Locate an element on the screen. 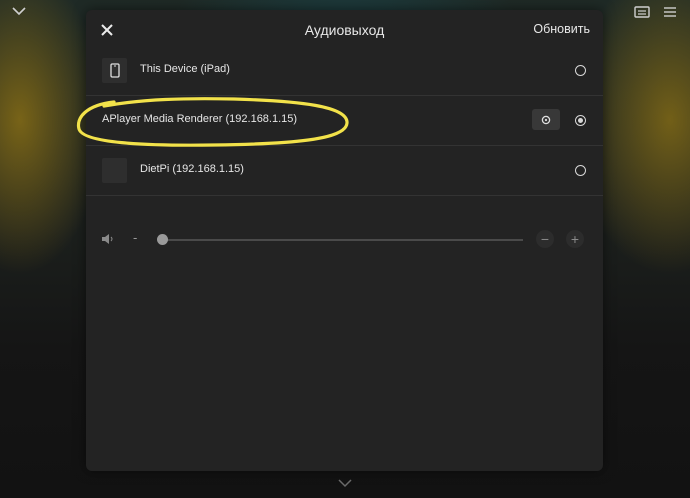  close-icon is located at coordinates (107, 30).